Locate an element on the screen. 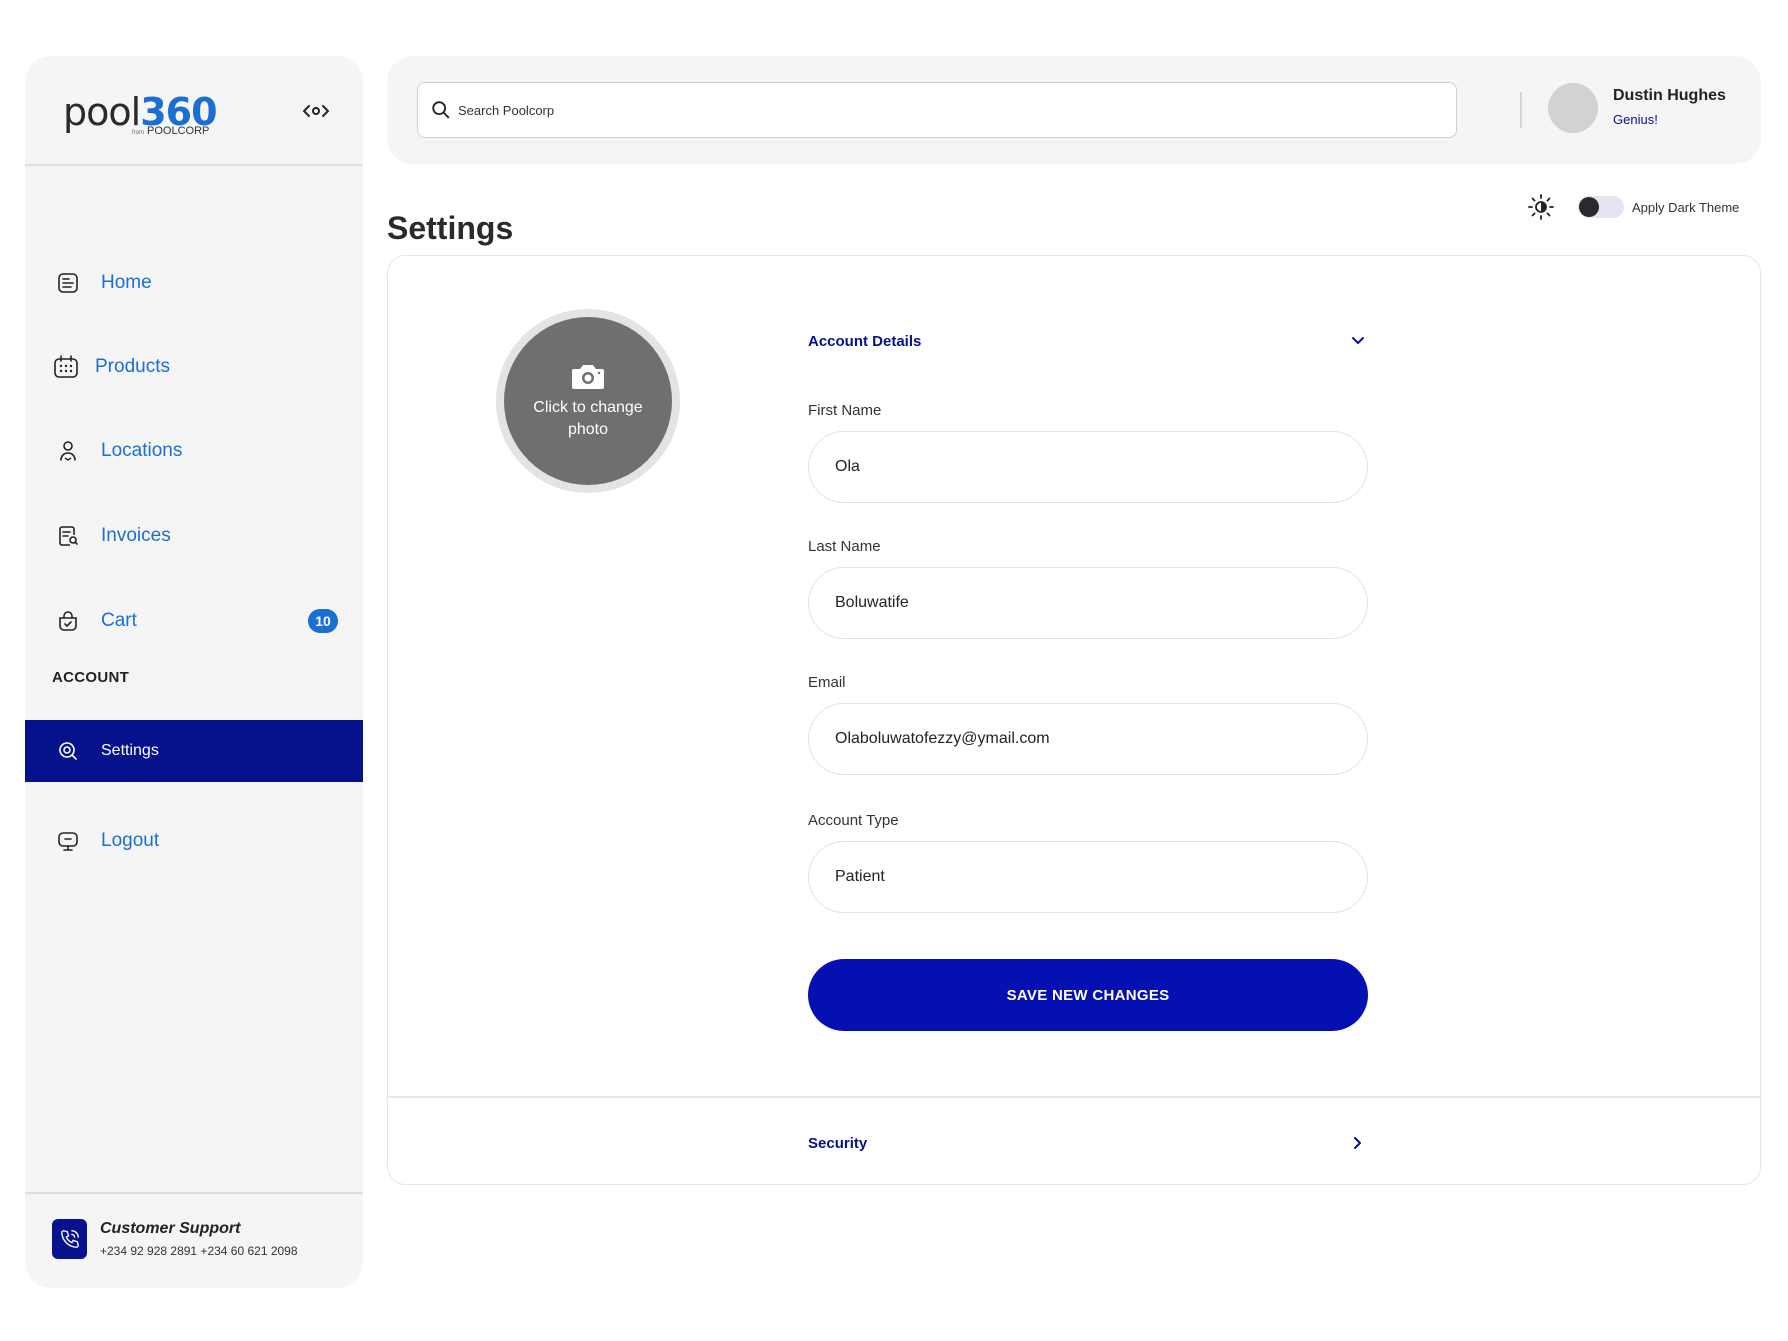  card-divider is located at coordinates (1074, 1097).